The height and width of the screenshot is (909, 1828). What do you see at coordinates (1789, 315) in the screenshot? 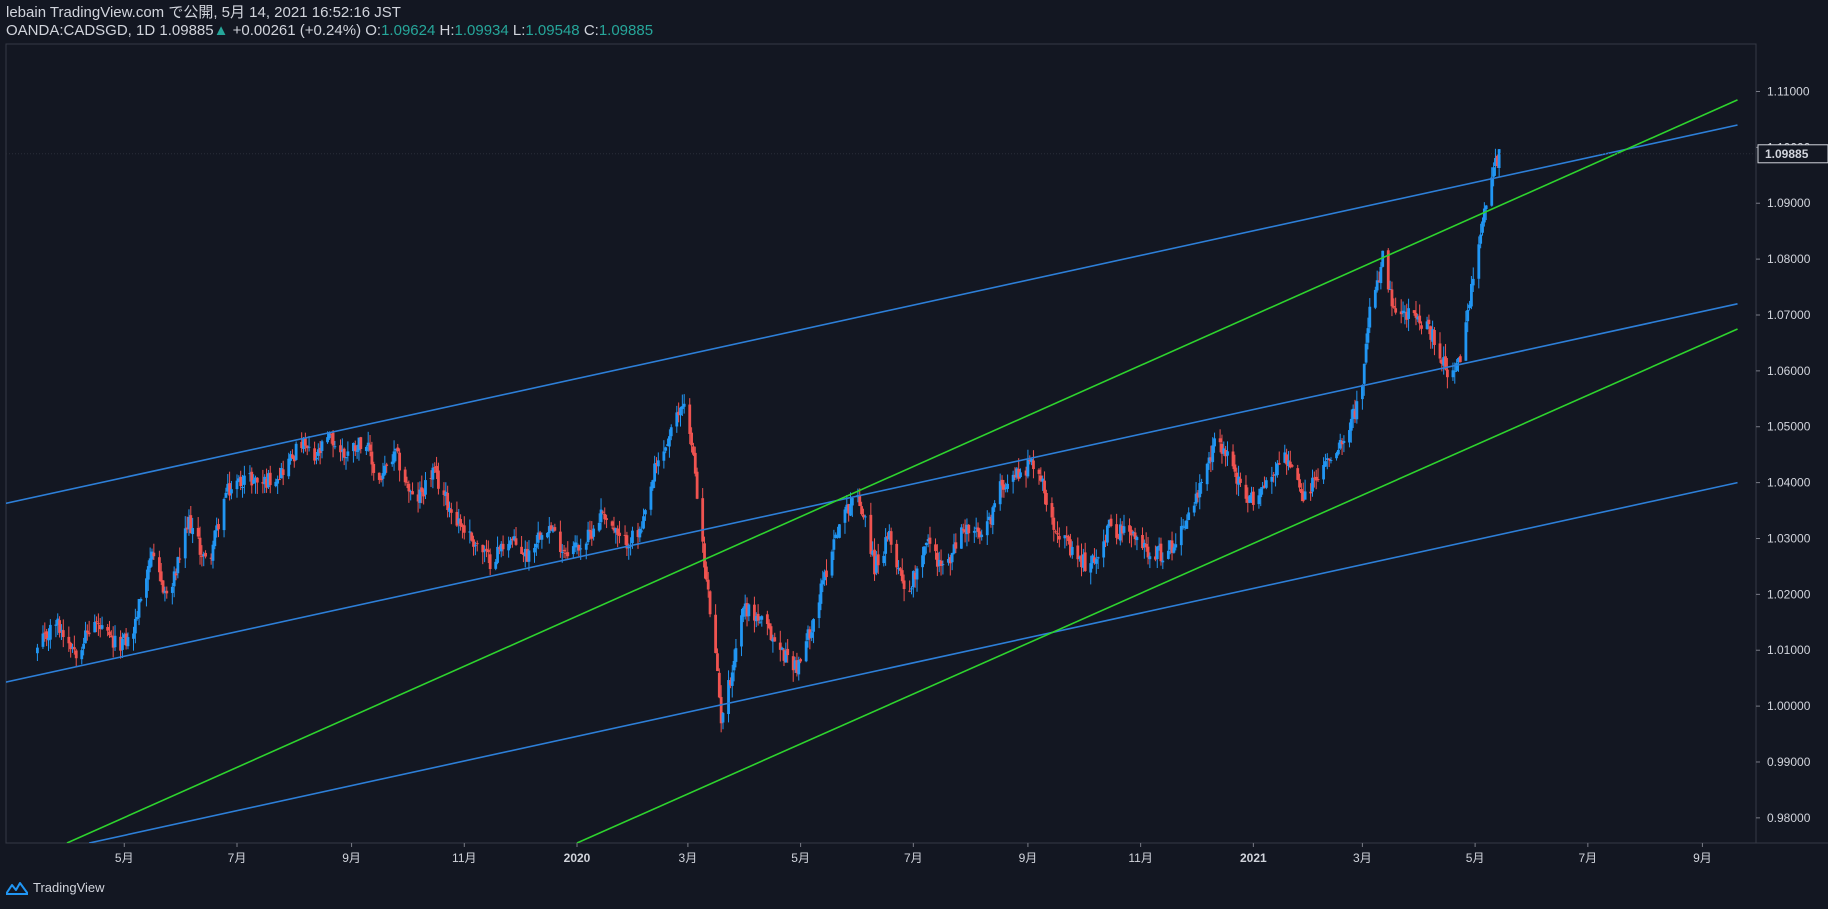
I see `y-tick-label: 1.07000` at bounding box center [1789, 315].